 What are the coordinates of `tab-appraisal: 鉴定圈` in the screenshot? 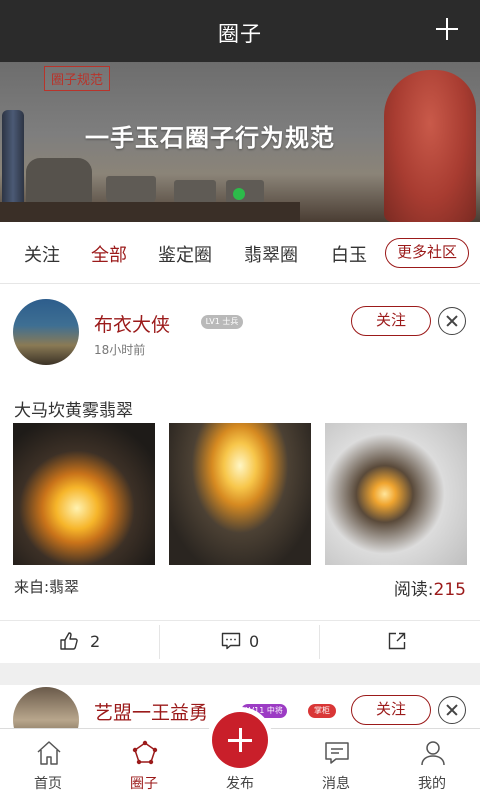 It's located at (185, 254).